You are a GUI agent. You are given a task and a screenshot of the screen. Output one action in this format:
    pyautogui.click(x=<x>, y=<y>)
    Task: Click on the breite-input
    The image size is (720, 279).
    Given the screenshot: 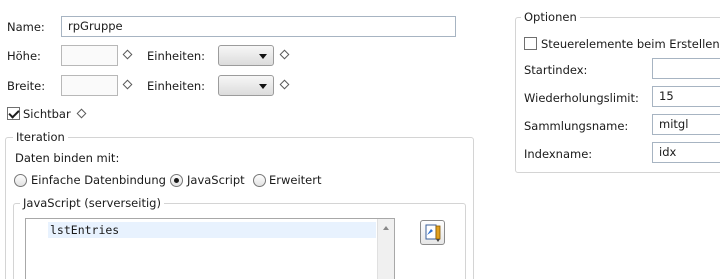 What is the action you would take?
    pyautogui.click(x=89, y=85)
    